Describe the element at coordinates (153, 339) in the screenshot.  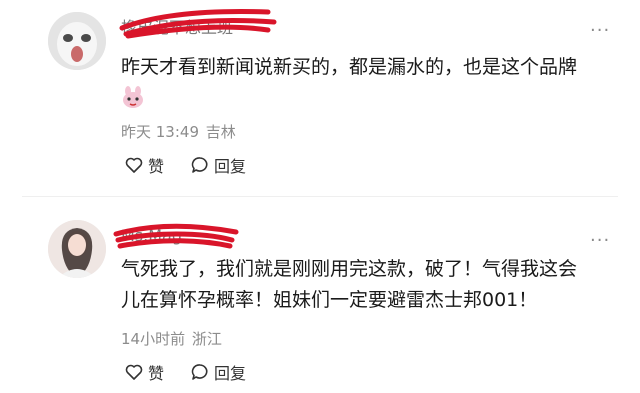
I see `timestamp: 14小时前` at that location.